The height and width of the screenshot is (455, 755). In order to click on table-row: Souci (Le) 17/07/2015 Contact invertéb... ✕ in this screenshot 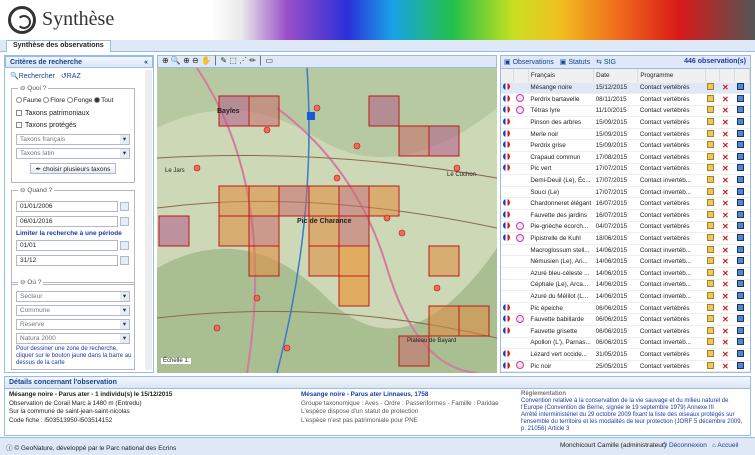, I will do `click(625, 192)`.